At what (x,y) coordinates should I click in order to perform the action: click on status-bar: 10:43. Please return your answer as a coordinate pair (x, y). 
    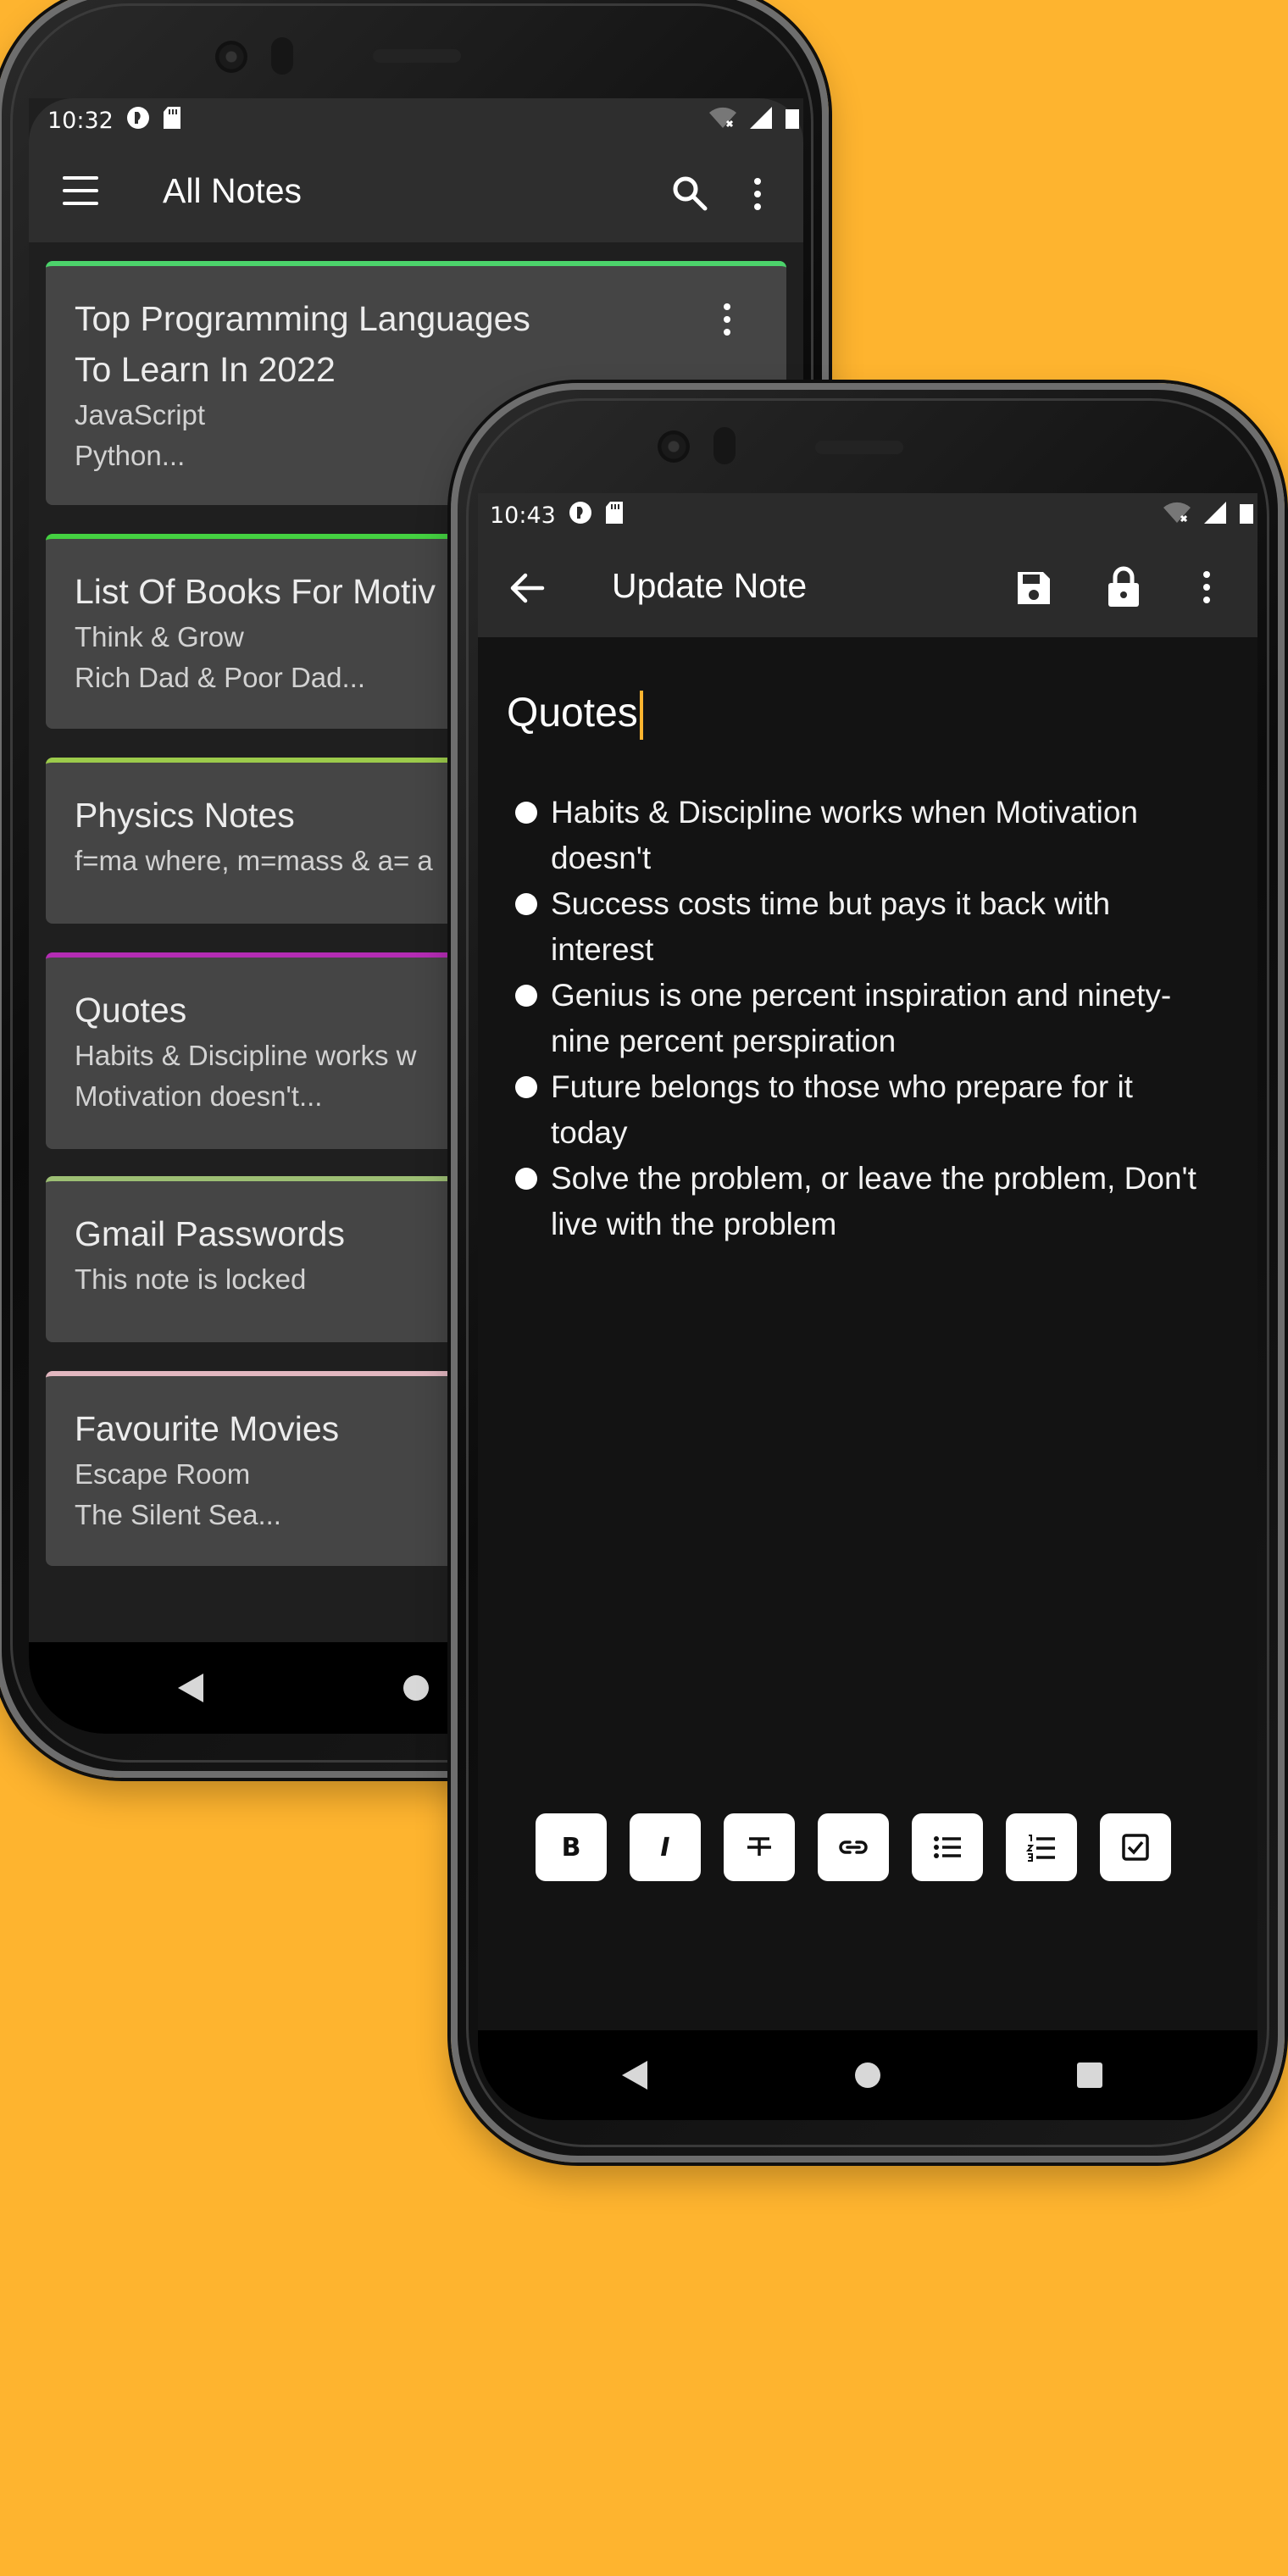
    Looking at the image, I should click on (867, 515).